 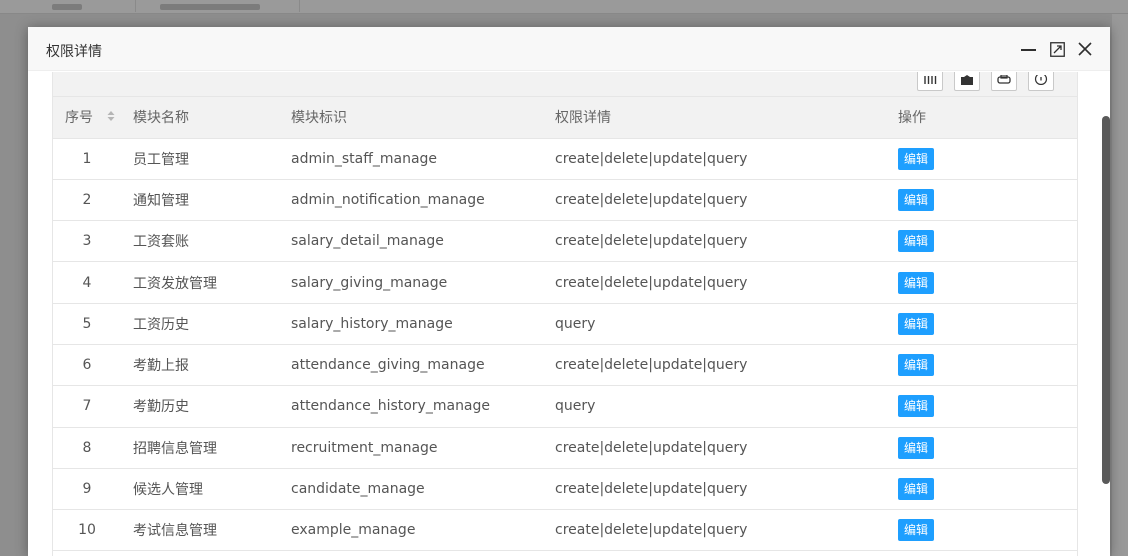 I want to click on row-module-mark: attendance_history_manage, so click(x=391, y=406).